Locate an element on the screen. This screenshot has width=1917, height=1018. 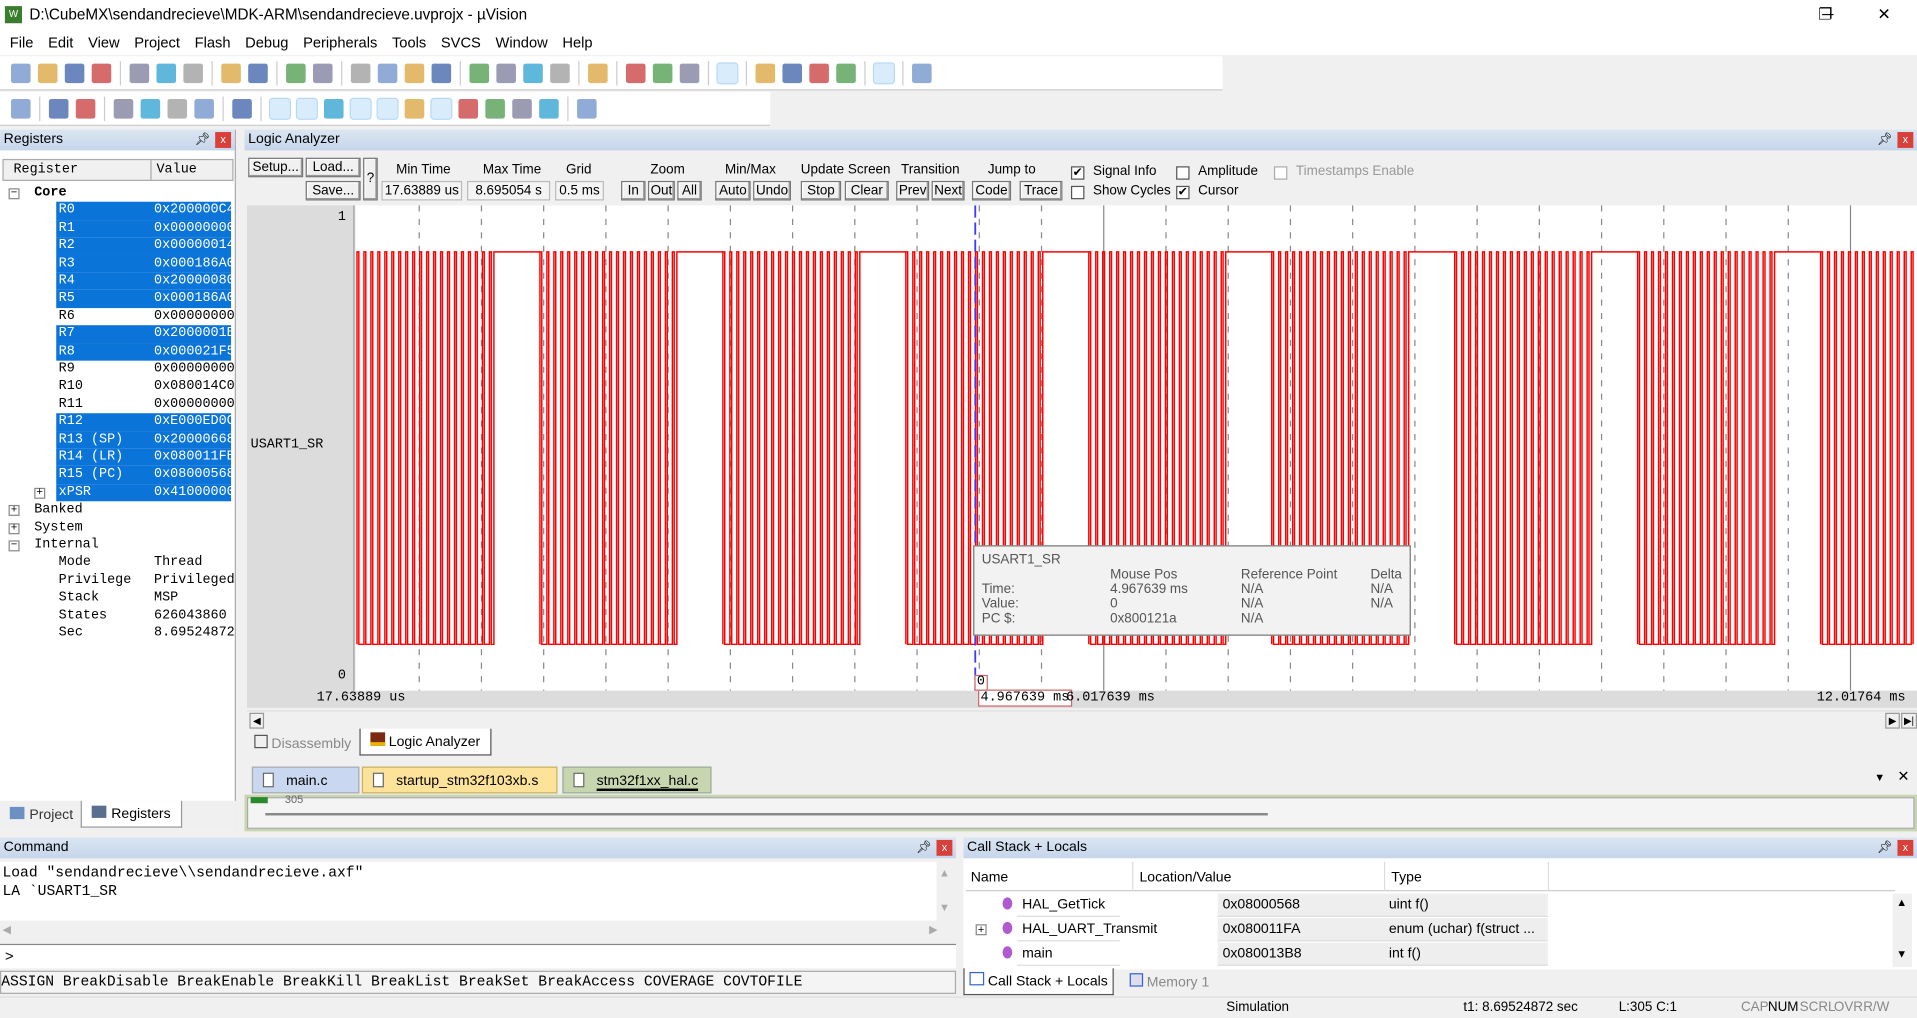
horizontal-scrollbar: ◀ ▶ ▶| is located at coordinates (1081, 719).